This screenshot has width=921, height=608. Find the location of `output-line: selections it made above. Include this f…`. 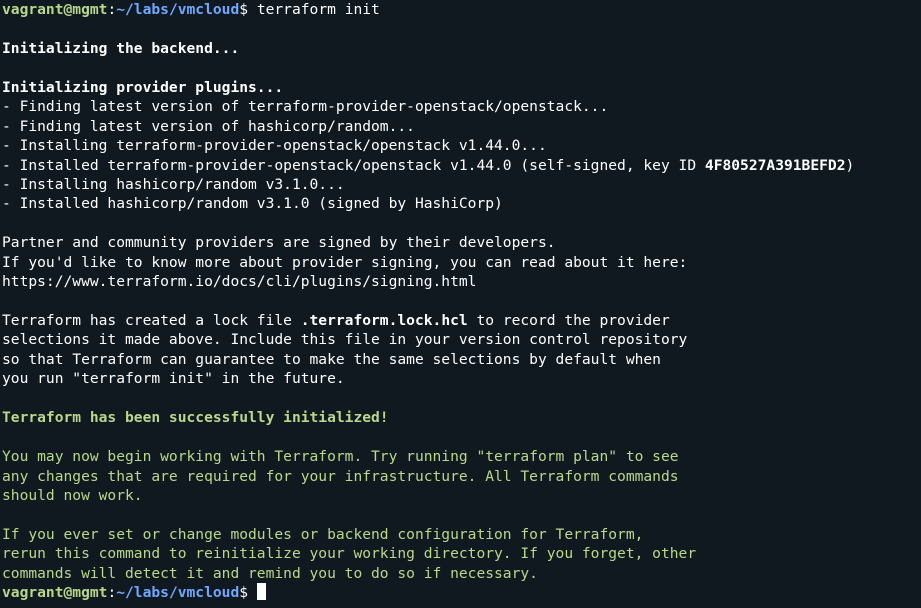

output-line: selections it made above. Include this f… is located at coordinates (345, 340).